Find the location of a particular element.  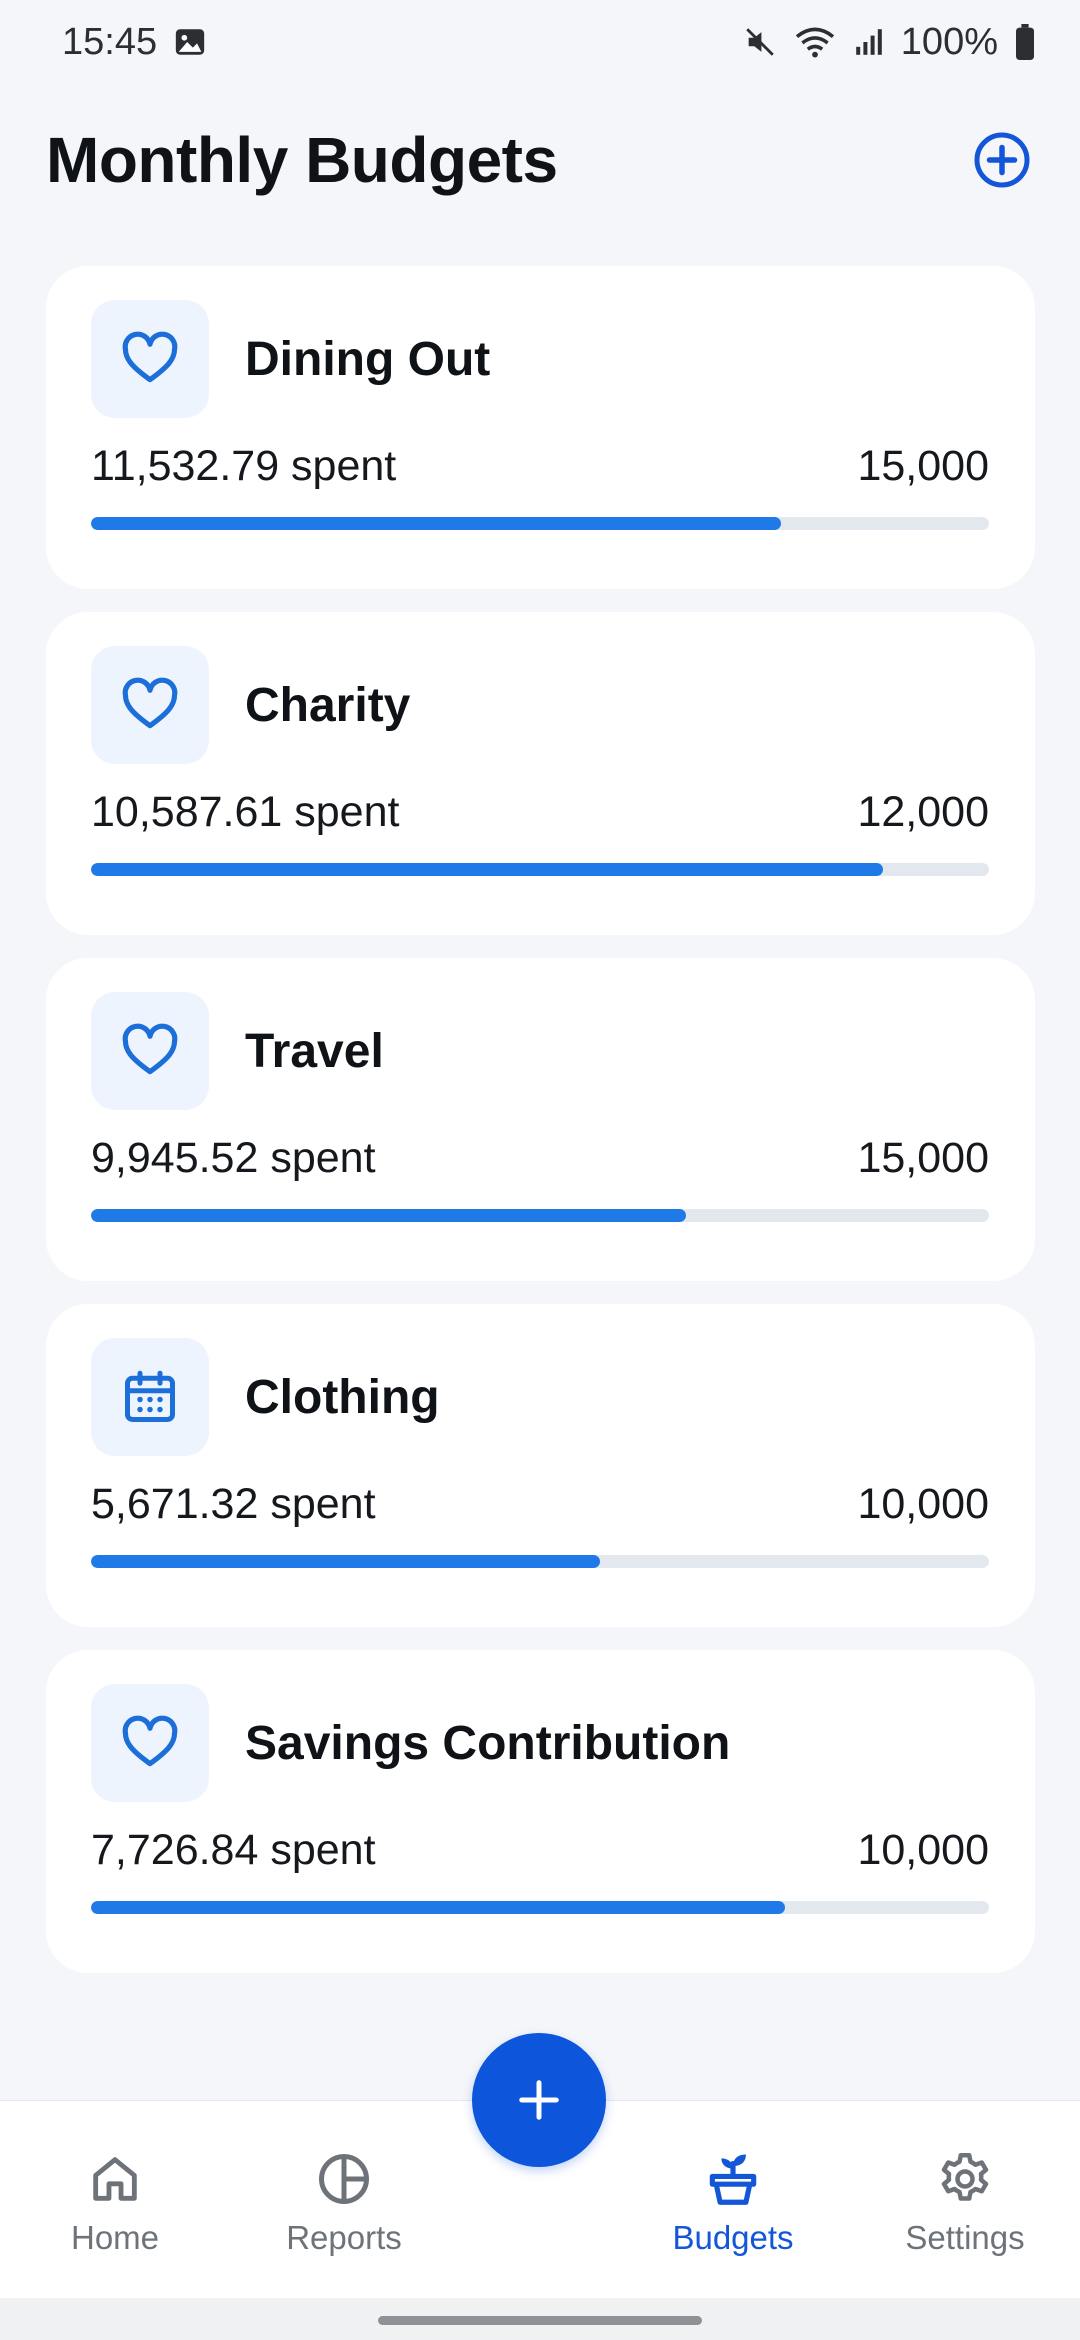

nav-item-settings: Settings is located at coordinates (965, 2202).